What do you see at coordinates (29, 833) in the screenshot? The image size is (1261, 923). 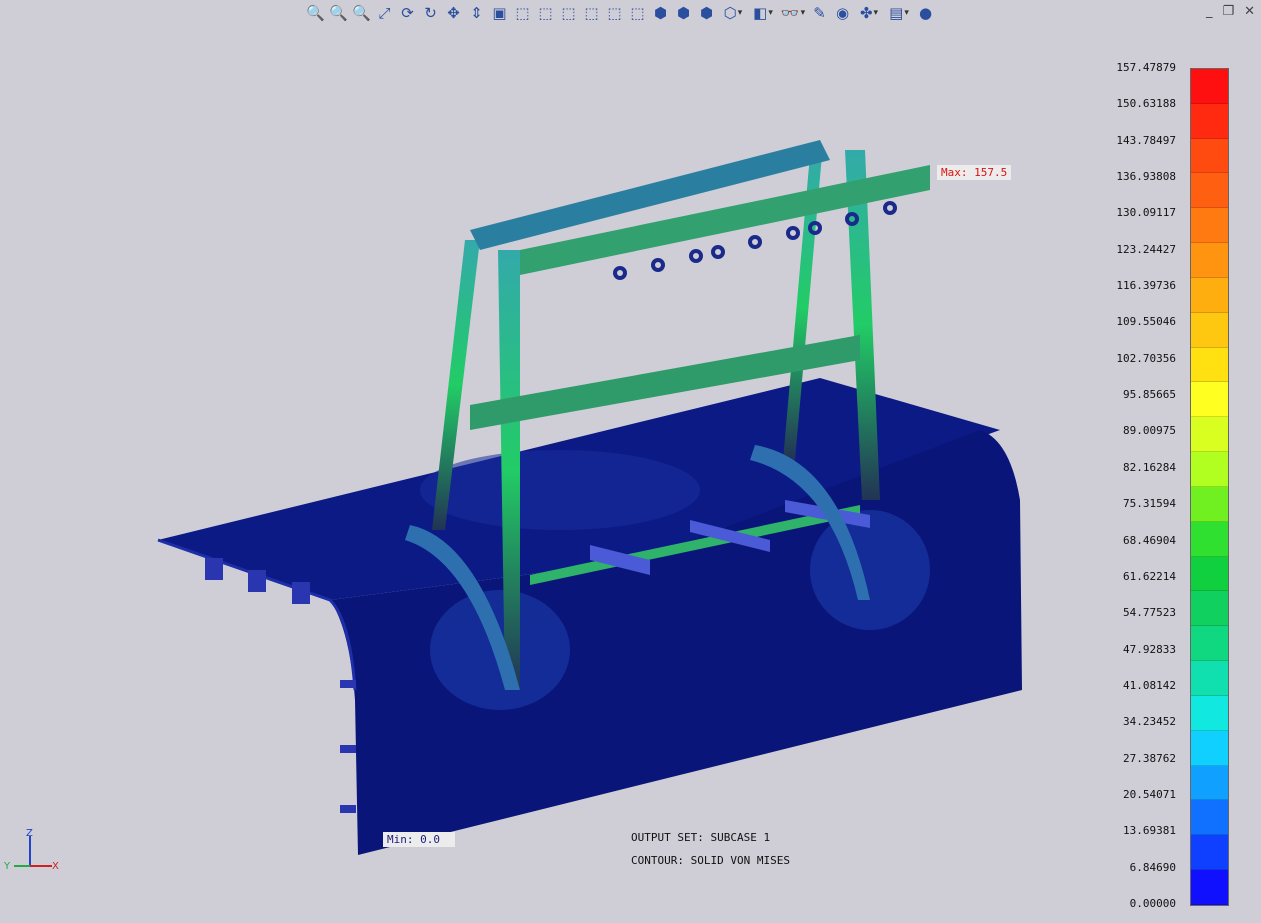 I see `triad-z-label: Z` at bounding box center [29, 833].